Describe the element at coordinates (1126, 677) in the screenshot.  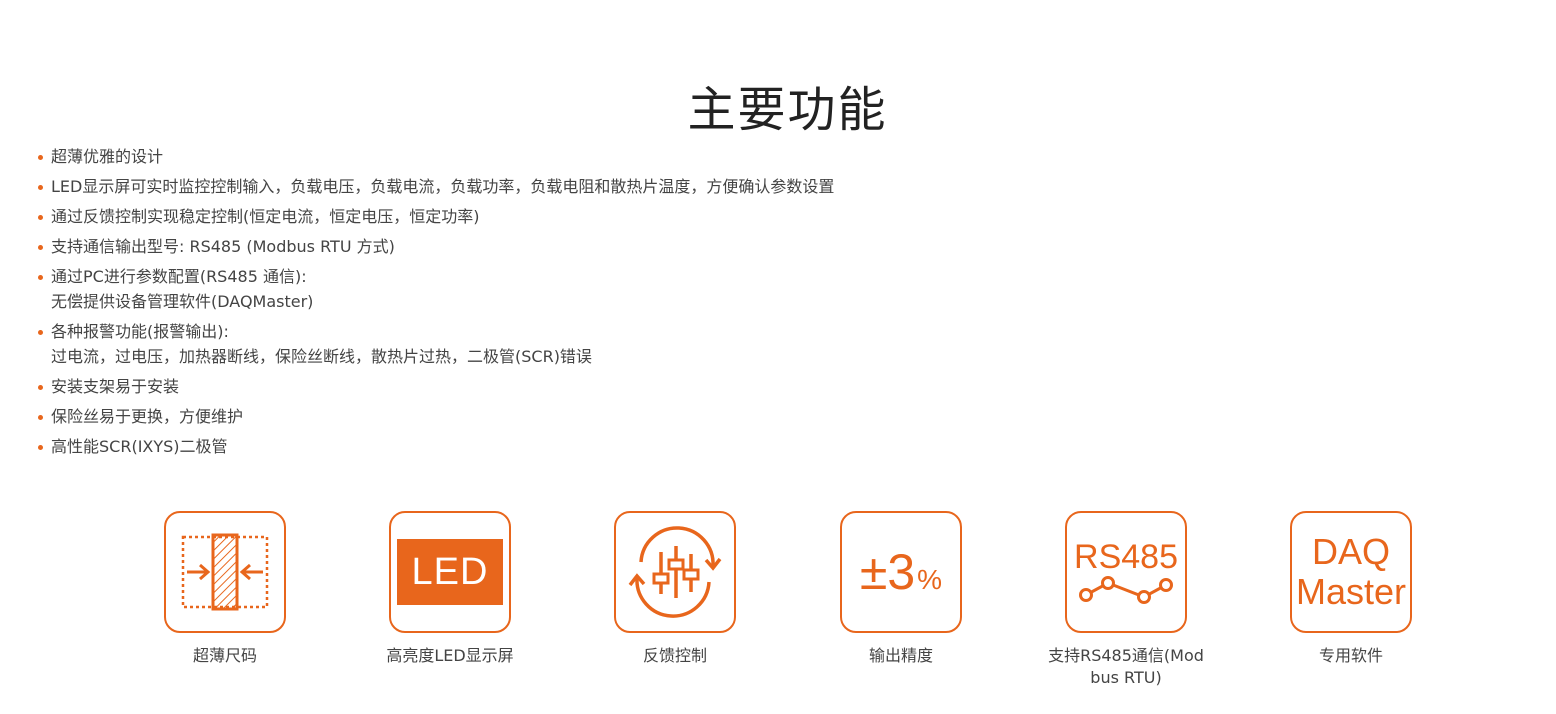
I see `label-line: bus RTU)` at that location.